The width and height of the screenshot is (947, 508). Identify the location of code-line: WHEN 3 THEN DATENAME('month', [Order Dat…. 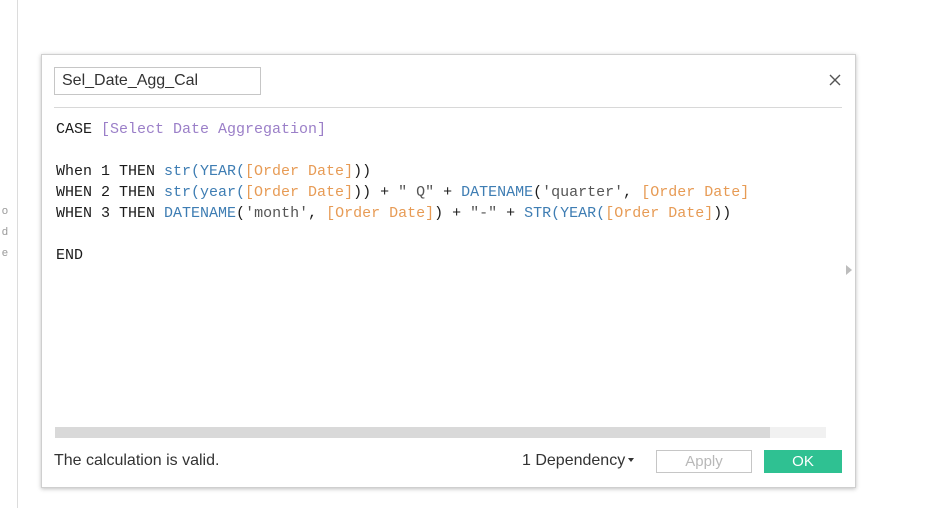
(448, 213).